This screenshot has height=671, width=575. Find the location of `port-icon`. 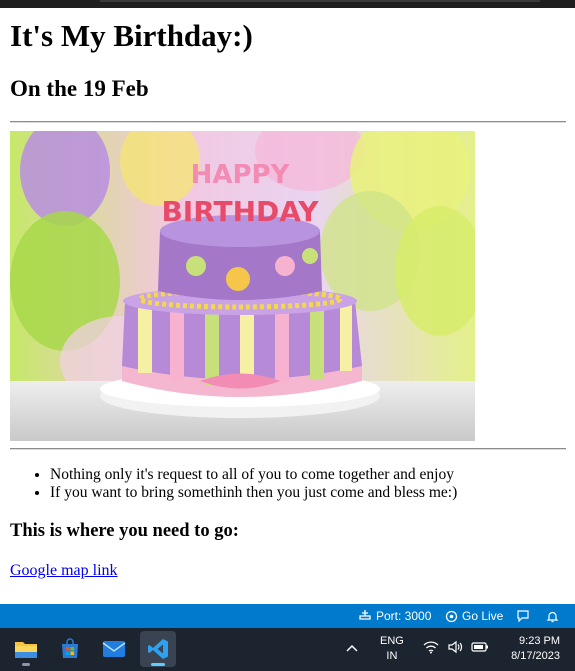

port-icon is located at coordinates (365, 615).